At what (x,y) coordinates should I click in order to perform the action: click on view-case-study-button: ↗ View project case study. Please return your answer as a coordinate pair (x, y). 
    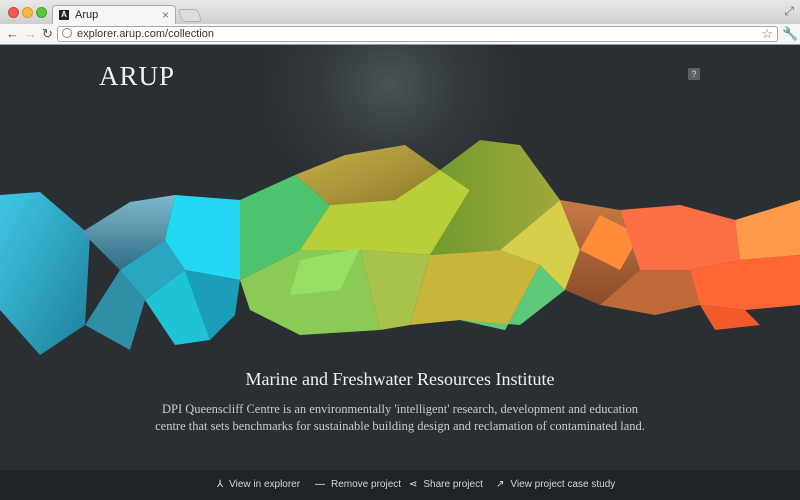
    Looking at the image, I should click on (555, 484).